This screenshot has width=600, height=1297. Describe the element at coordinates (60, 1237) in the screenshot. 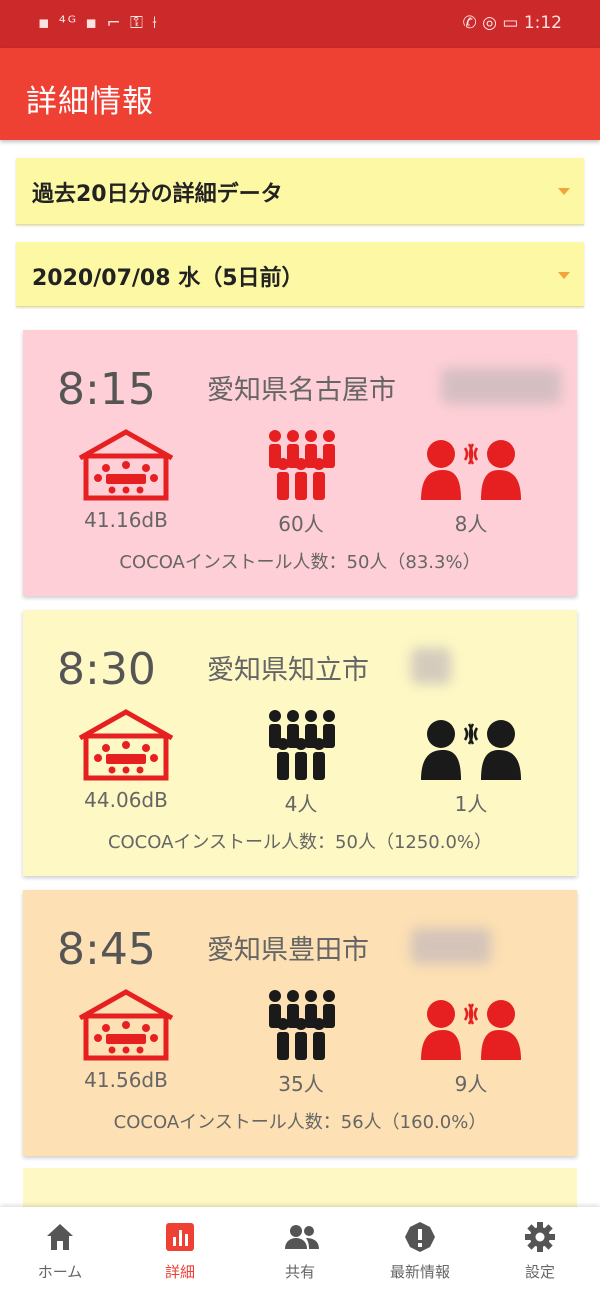

I see `home-icon` at that location.